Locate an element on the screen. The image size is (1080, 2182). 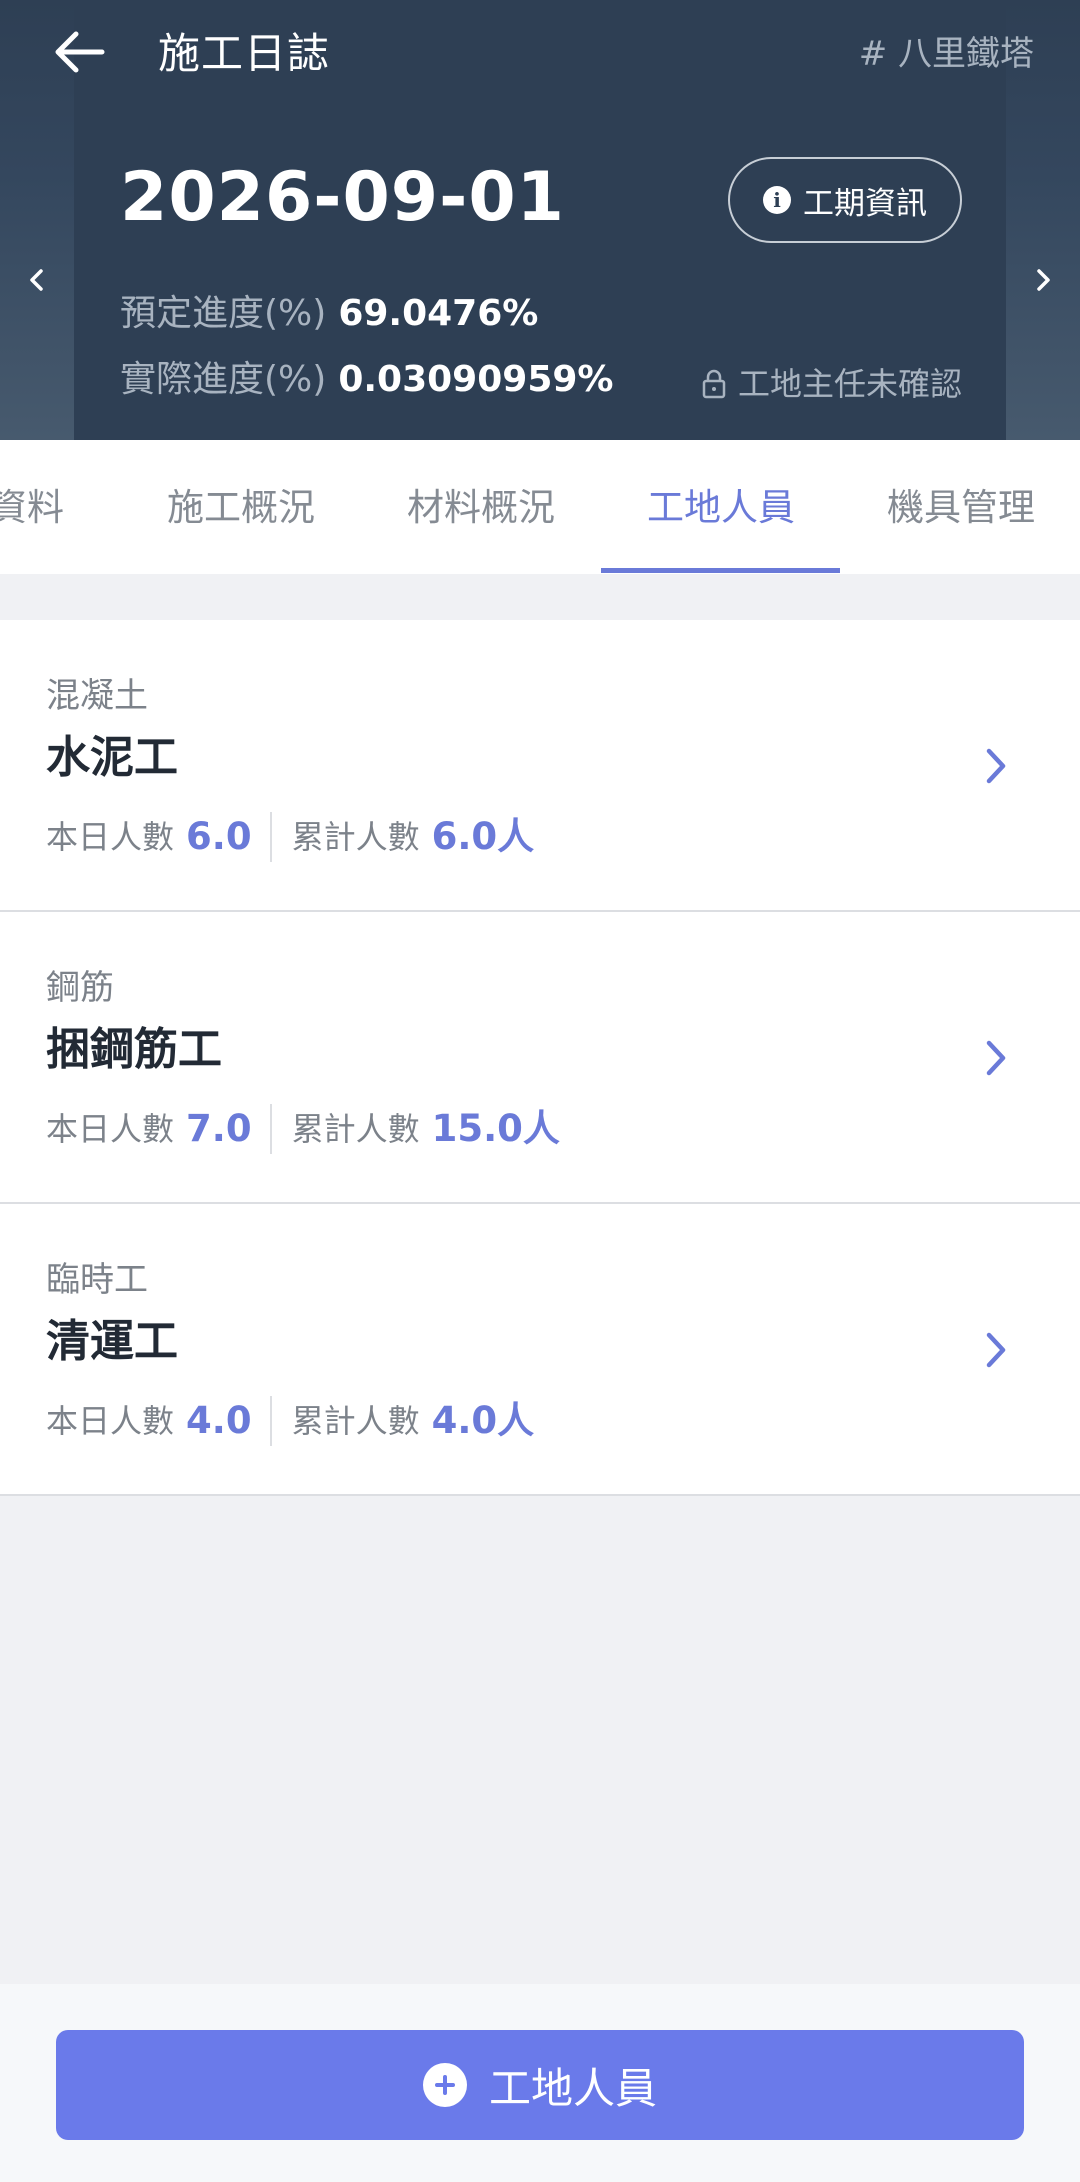
worker-stats: 本日人數 4.0 累計人數 4.0人 is located at coordinates (290, 1421).